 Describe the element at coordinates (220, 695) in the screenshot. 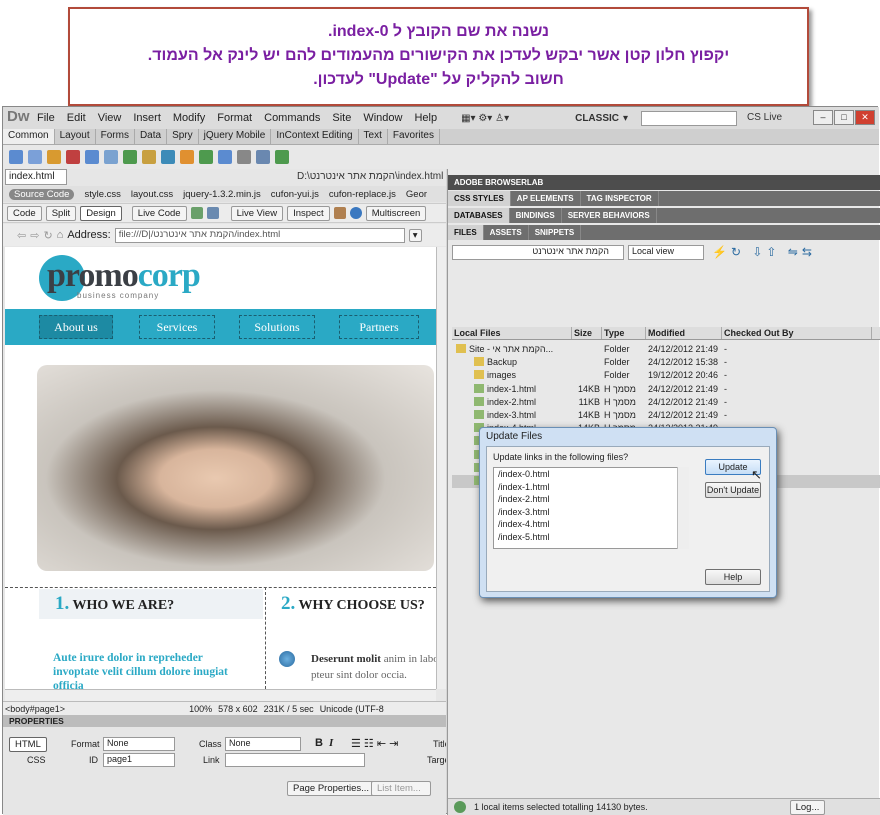

I see `horizontal-scrollbar` at that location.